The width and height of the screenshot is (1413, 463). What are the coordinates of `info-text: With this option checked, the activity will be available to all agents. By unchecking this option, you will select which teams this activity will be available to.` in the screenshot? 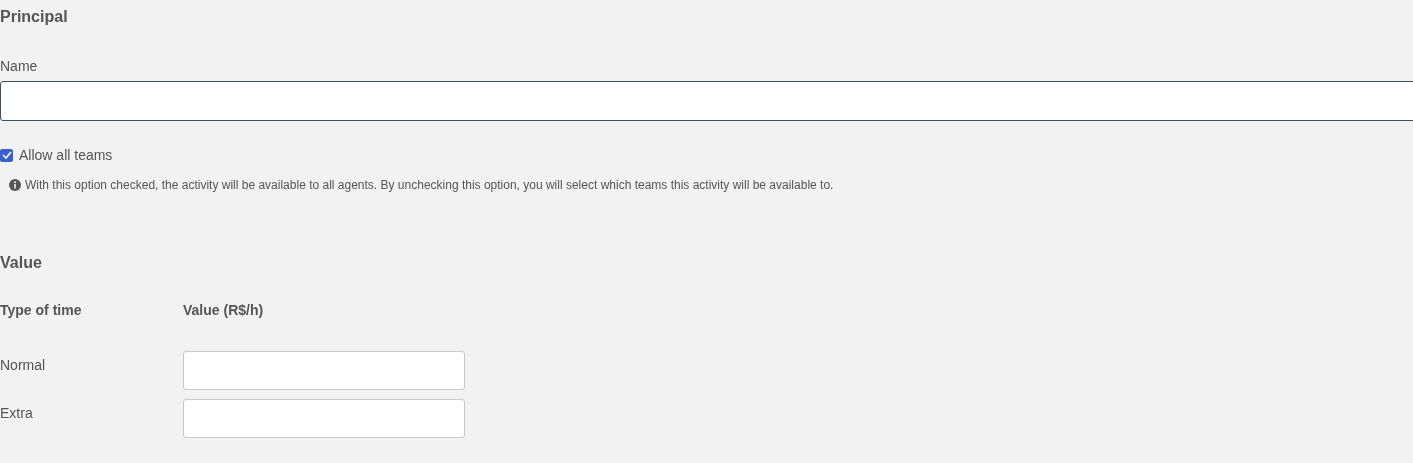 It's located at (429, 185).